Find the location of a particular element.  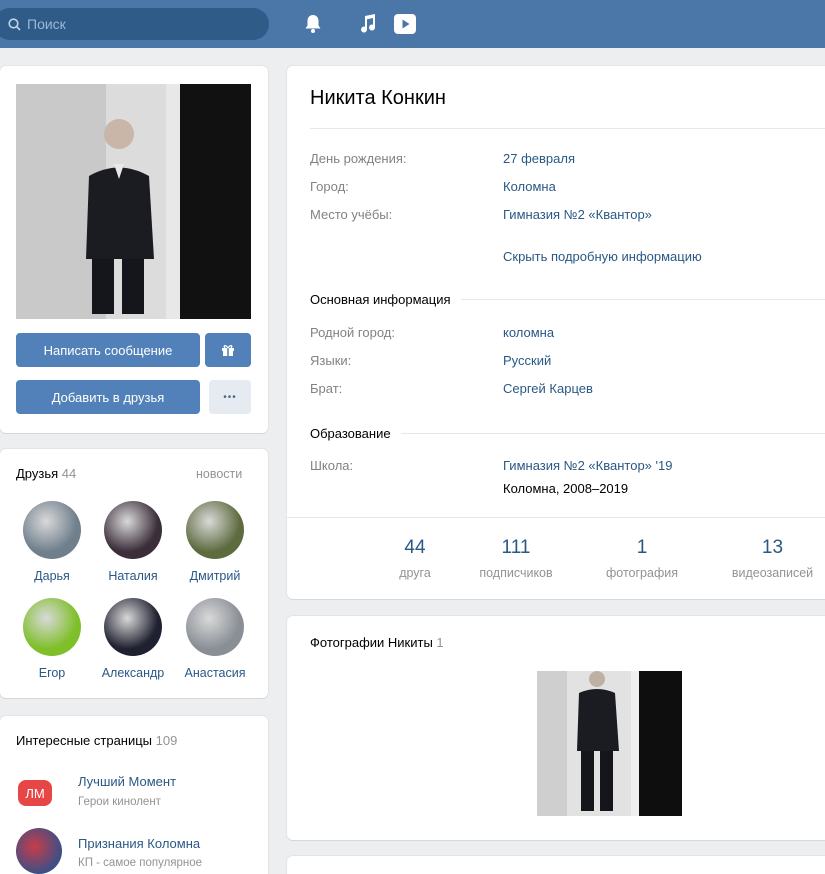

more-label: ••• is located at coordinates (230, 397).